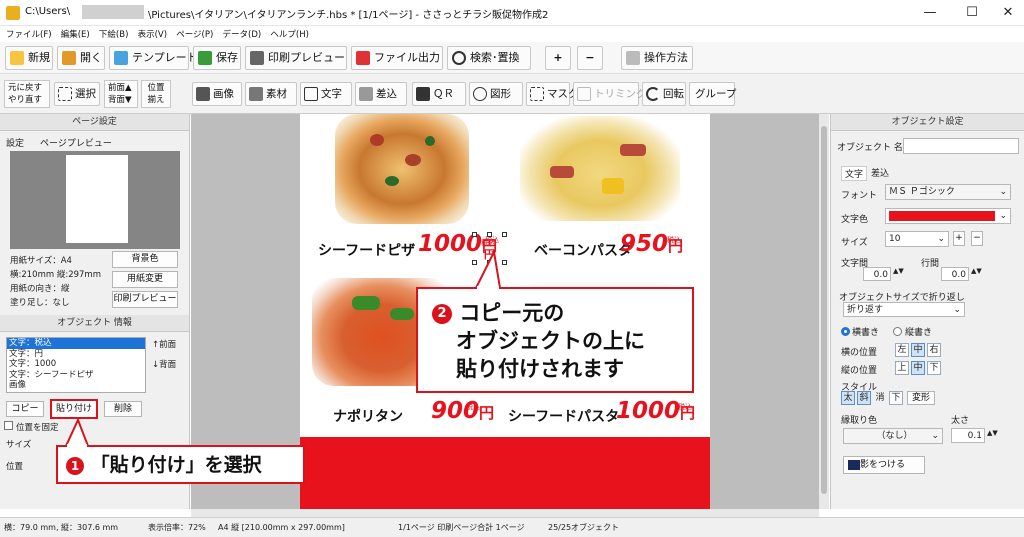 This screenshot has height=537, width=1024. I want to click on list-item: 文字：1000, so click(76, 364).